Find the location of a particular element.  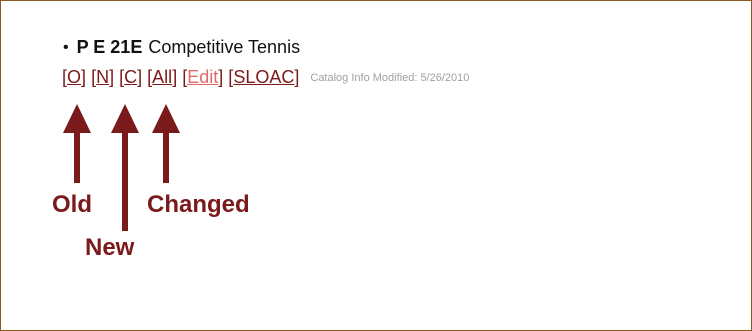

old-arrow is located at coordinates (77, 143).